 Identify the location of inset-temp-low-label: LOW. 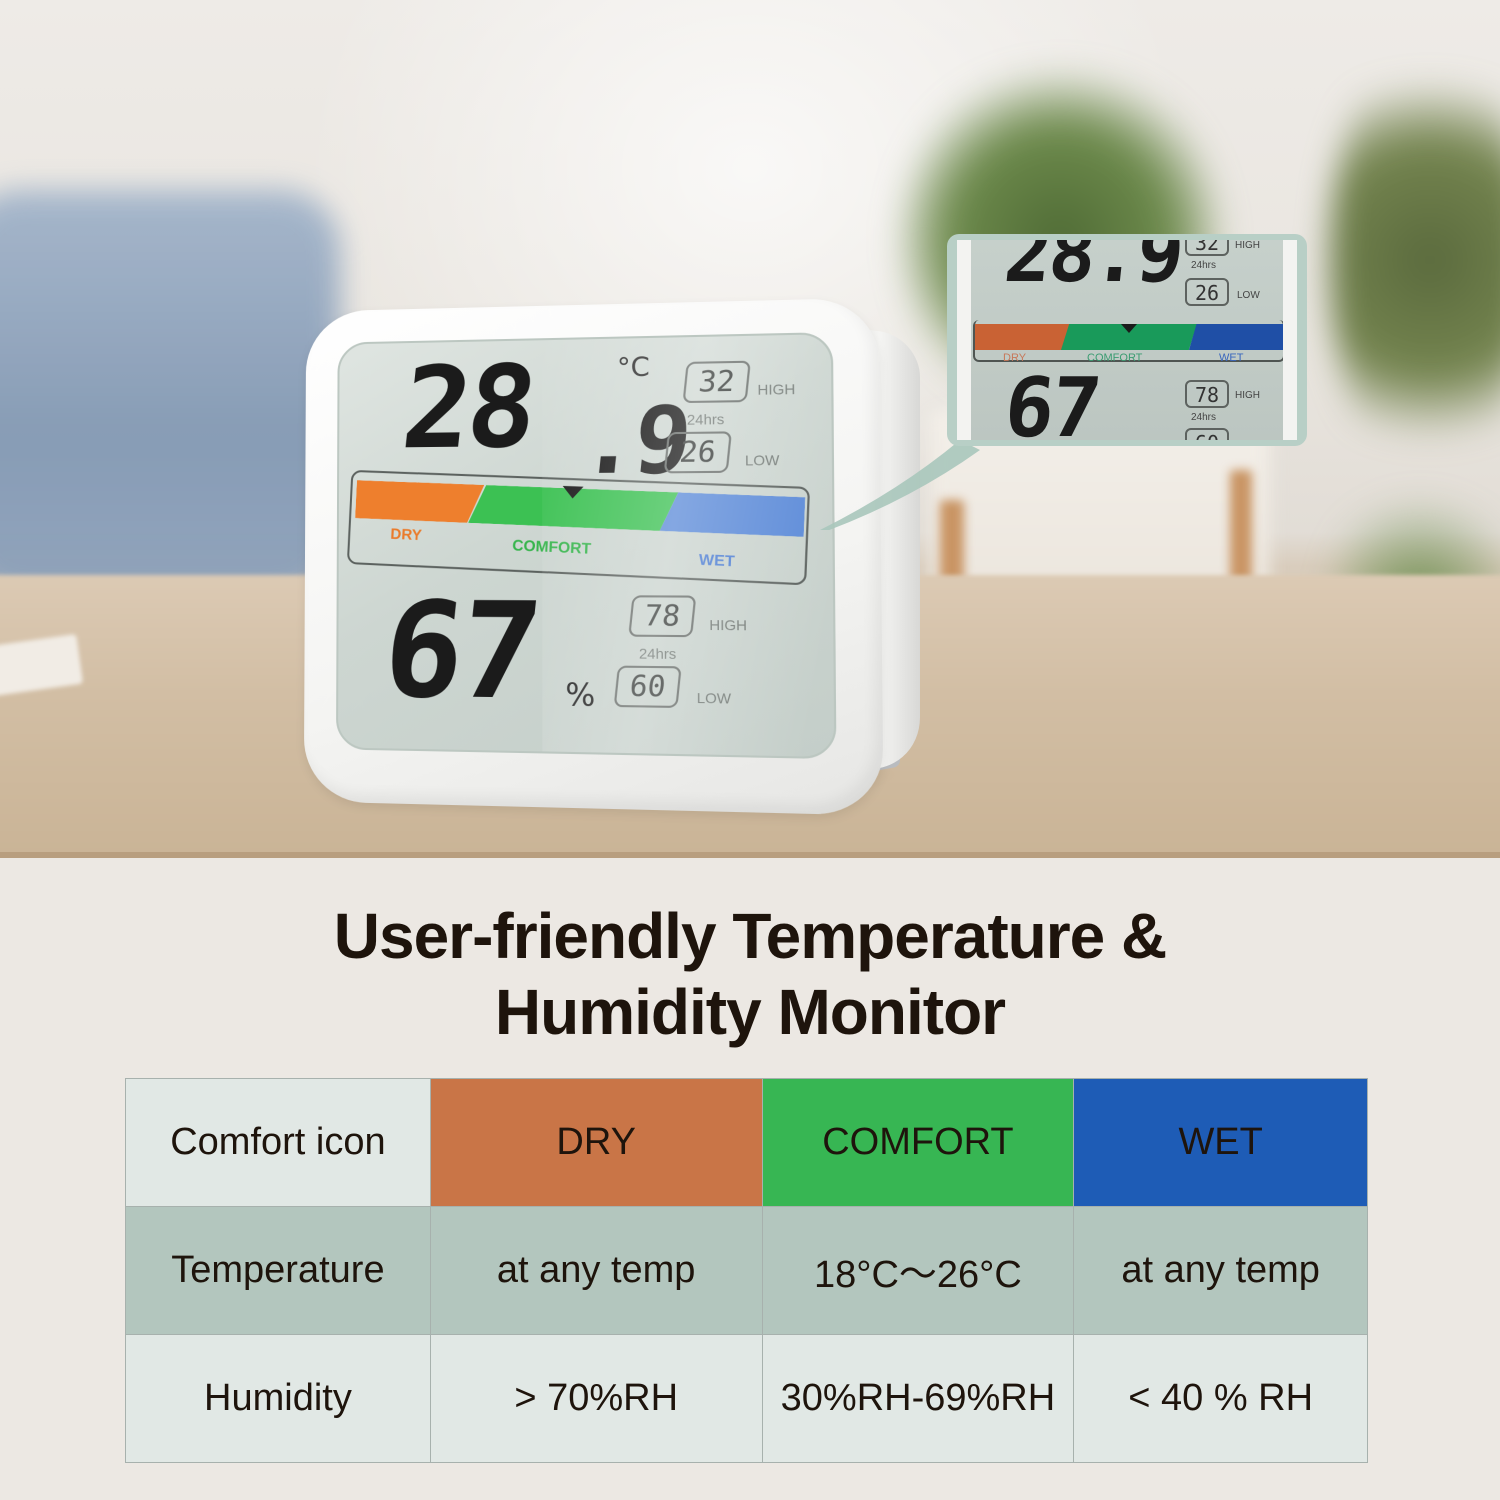
(1248, 295).